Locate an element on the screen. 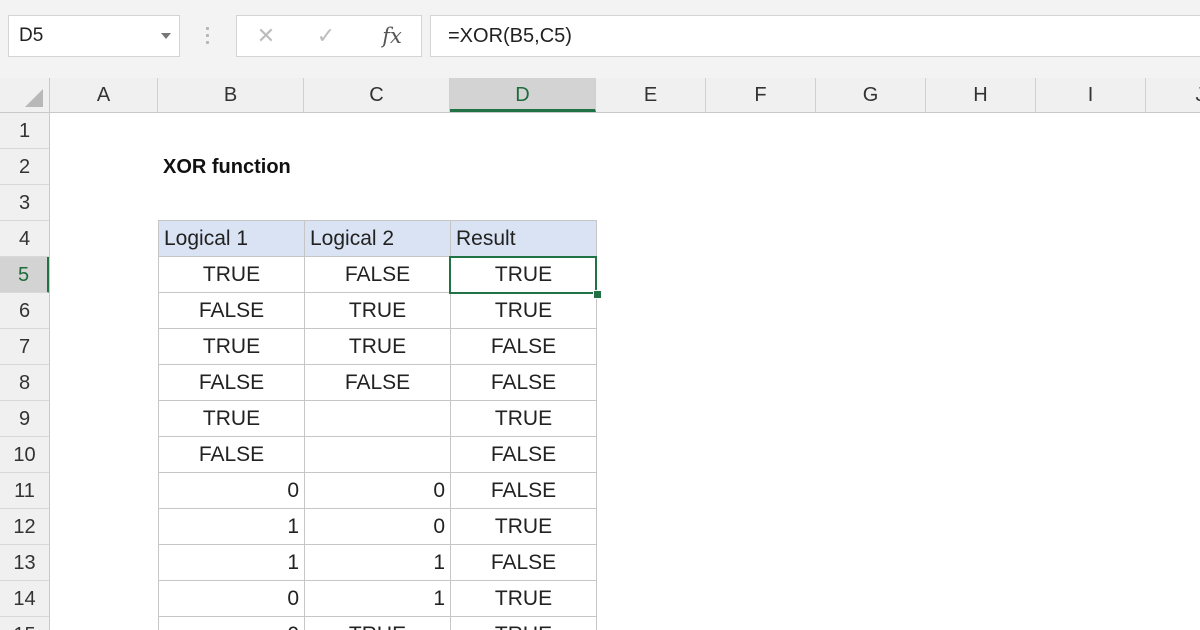 This screenshot has width=1200, height=630. column-header-g: G is located at coordinates (871, 95).